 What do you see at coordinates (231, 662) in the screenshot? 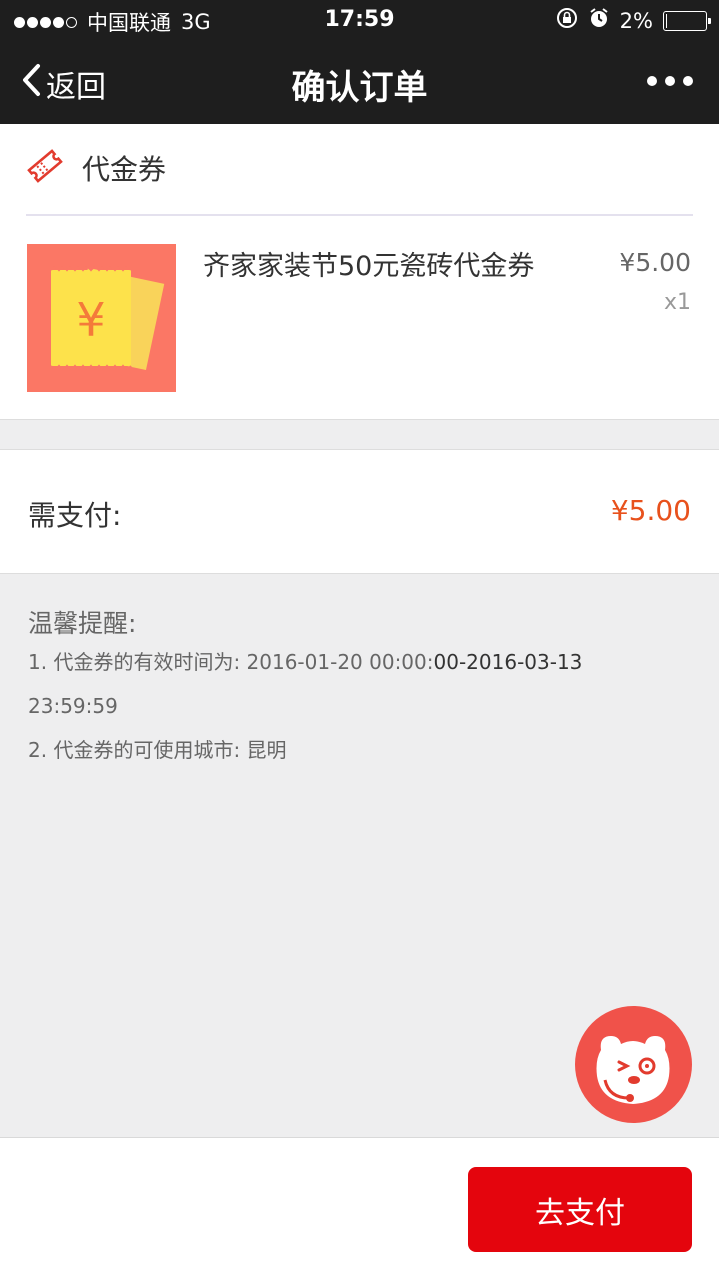
I see `reminder-validity-prefix: 1. 代金券的有效时间为: 2016-01-20 00:00:` at bounding box center [231, 662].